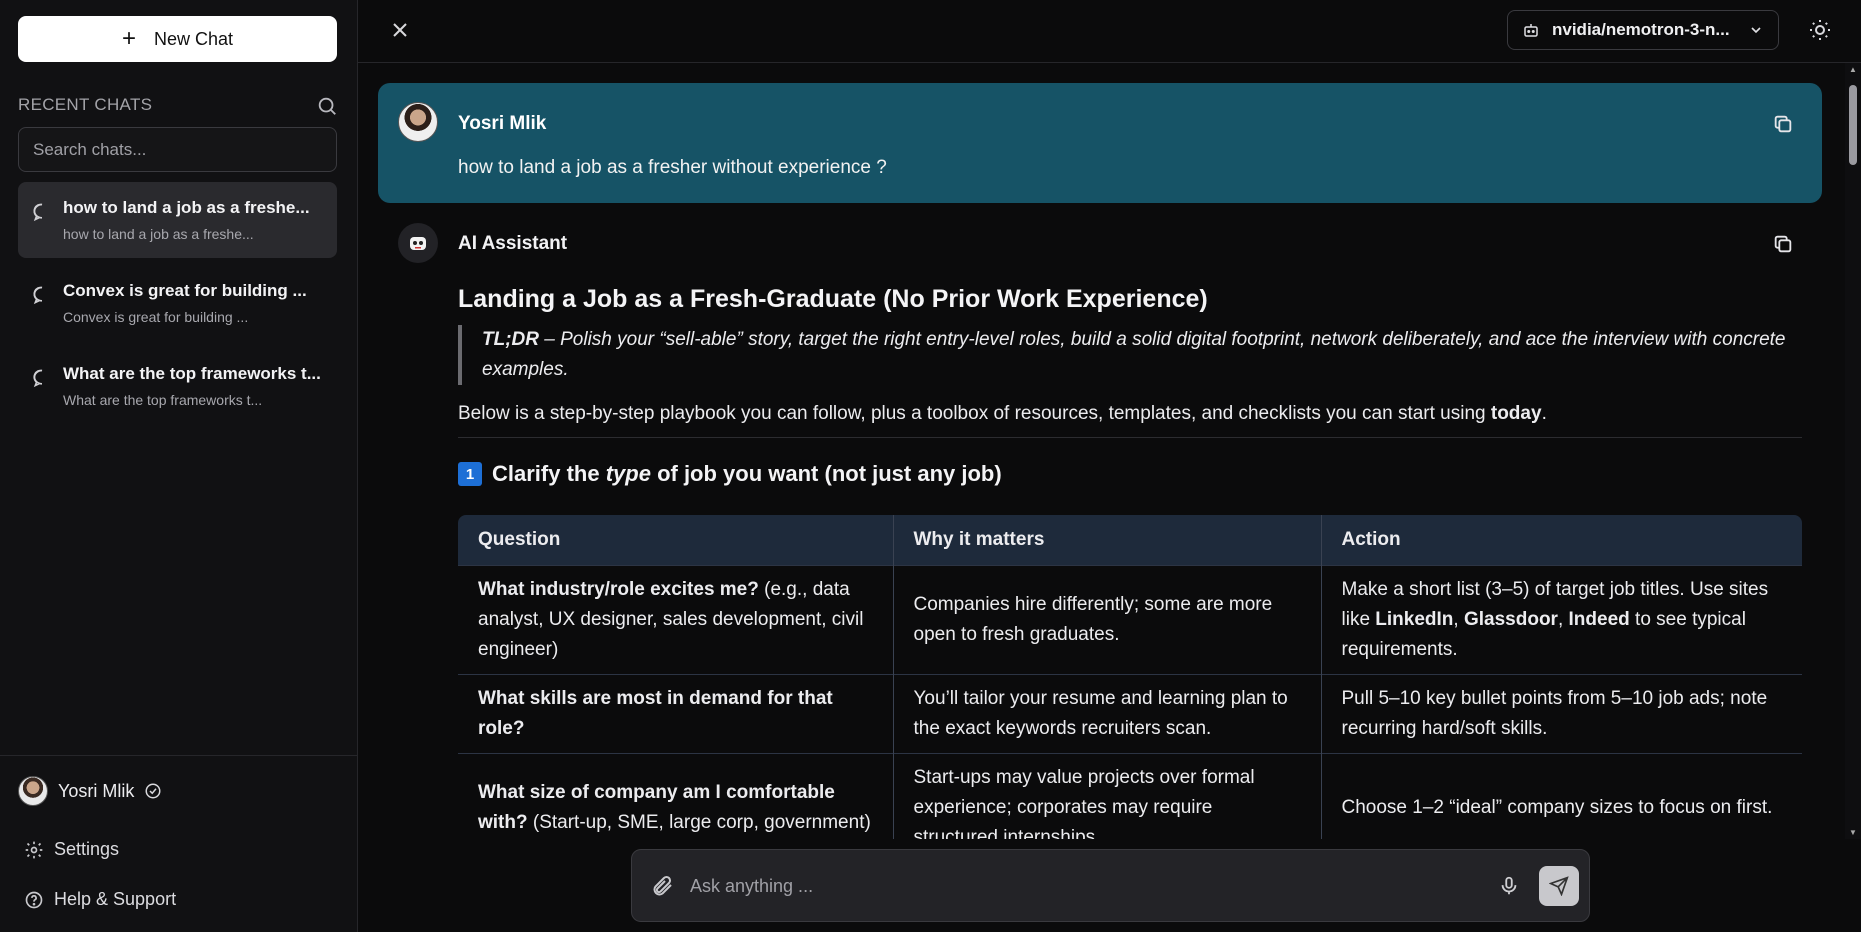  I want to click on settings-label: Settings, so click(87, 849).